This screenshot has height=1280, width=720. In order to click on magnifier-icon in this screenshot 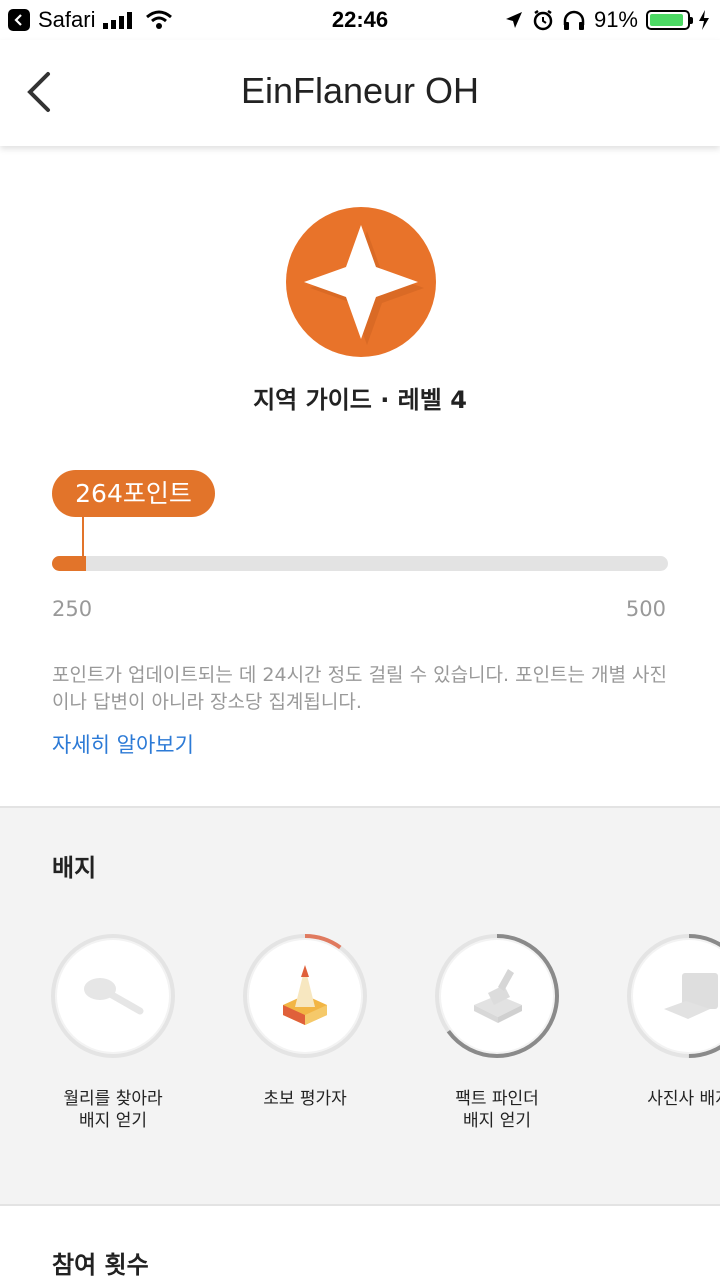, I will do `click(114, 996)`.